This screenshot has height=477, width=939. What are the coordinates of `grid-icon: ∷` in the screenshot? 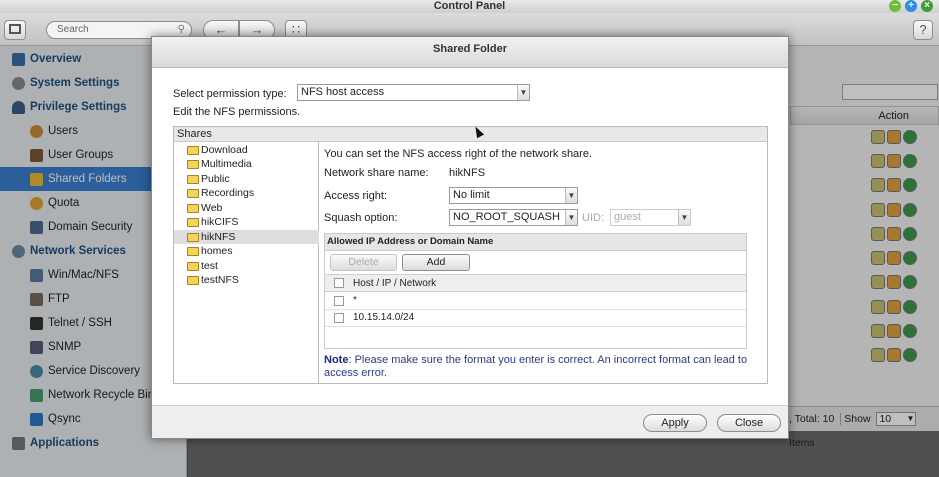 It's located at (296, 29).